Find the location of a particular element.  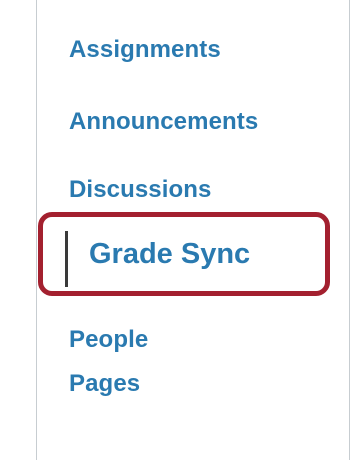

nav-item-assignments: Assignments is located at coordinates (145, 50).